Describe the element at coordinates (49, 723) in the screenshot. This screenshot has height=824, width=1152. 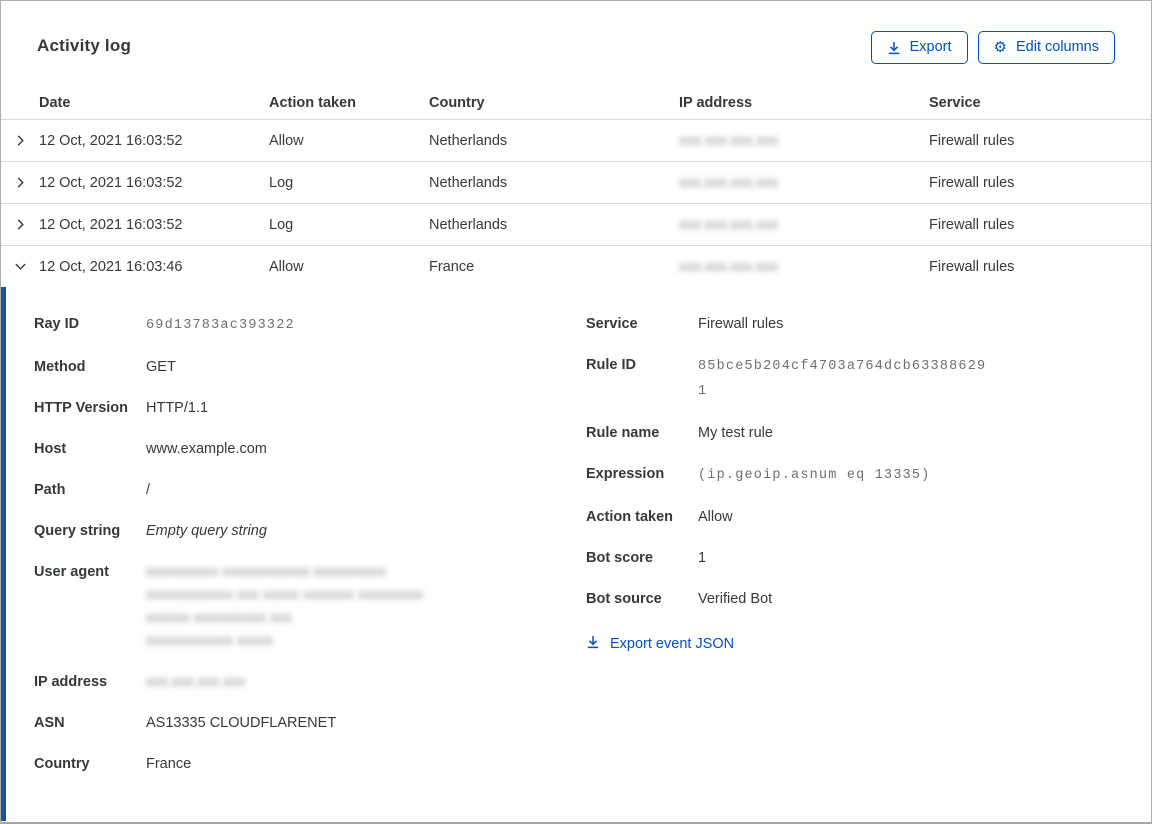
I see `field-label: ASN` at that location.